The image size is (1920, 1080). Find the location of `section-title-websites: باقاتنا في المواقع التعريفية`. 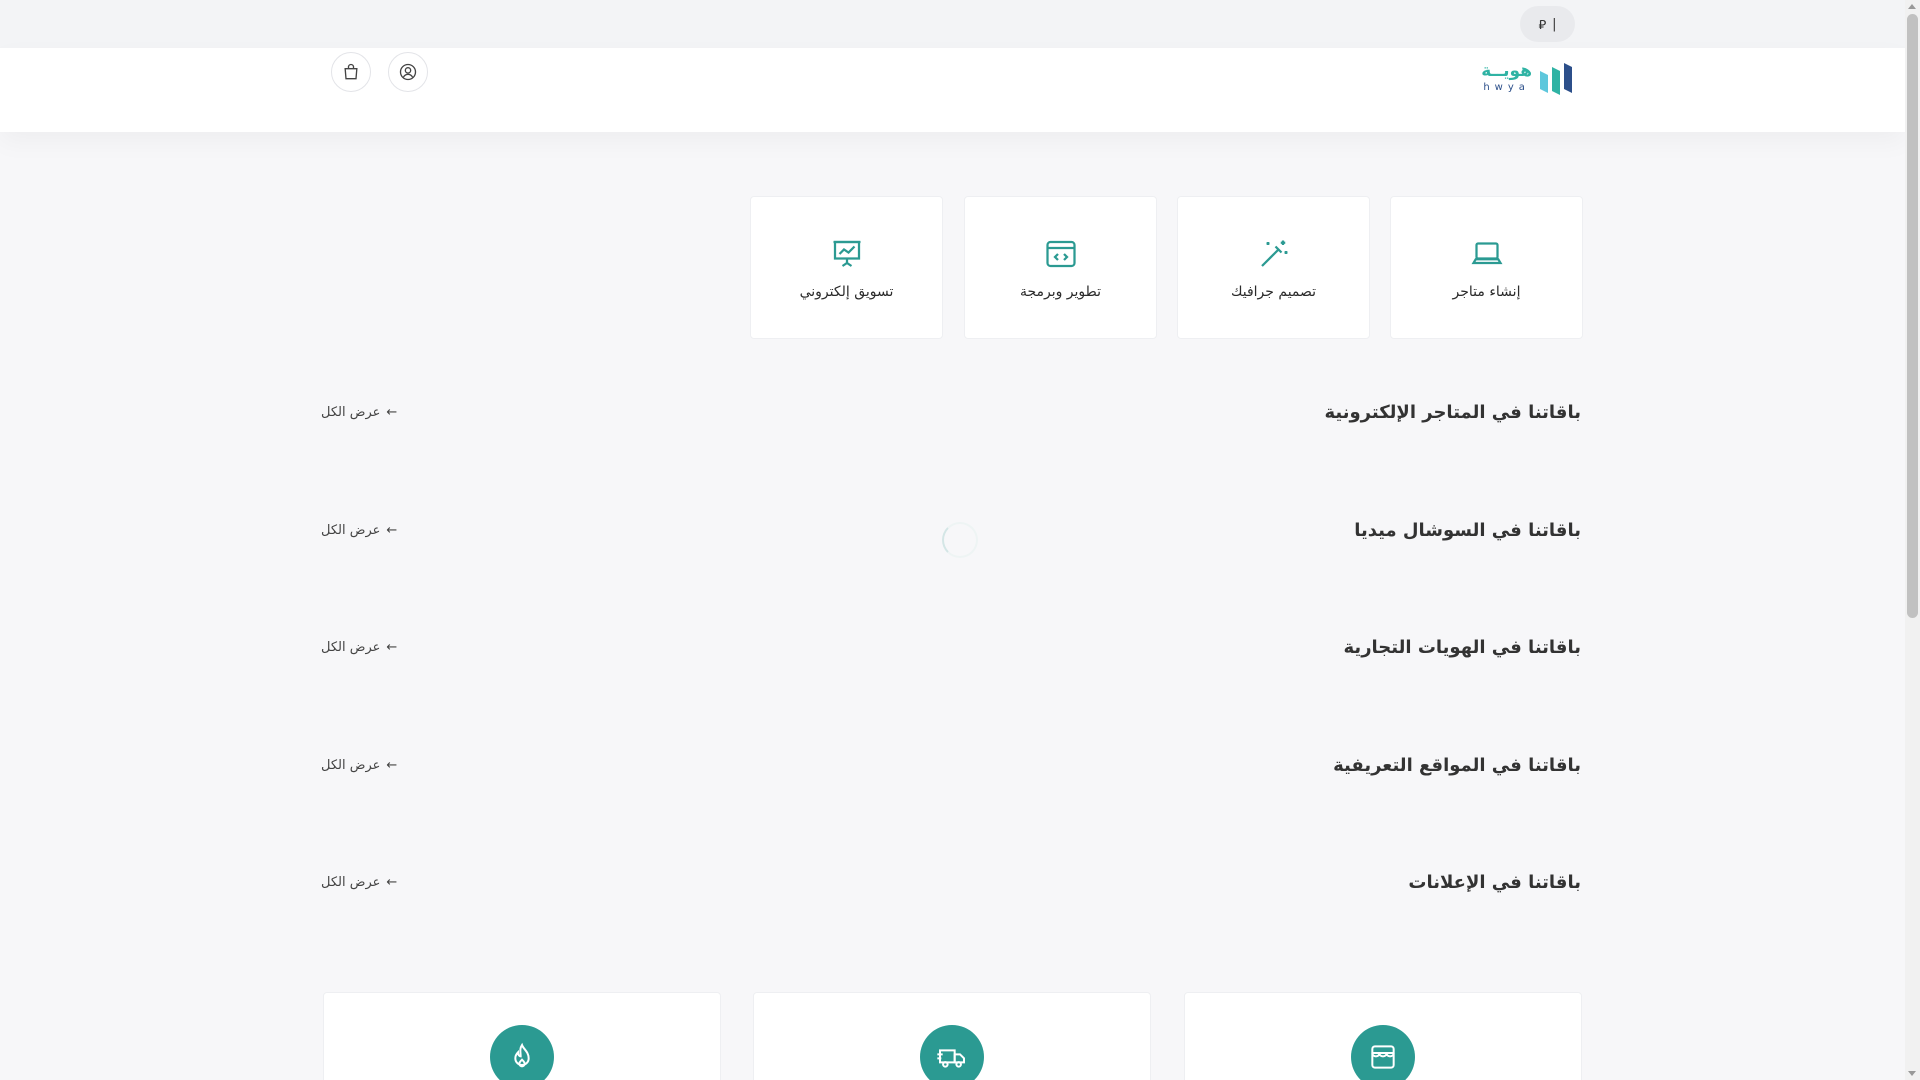

section-title-websites: باقاتنا في المواقع التعريفية is located at coordinates (1457, 765).